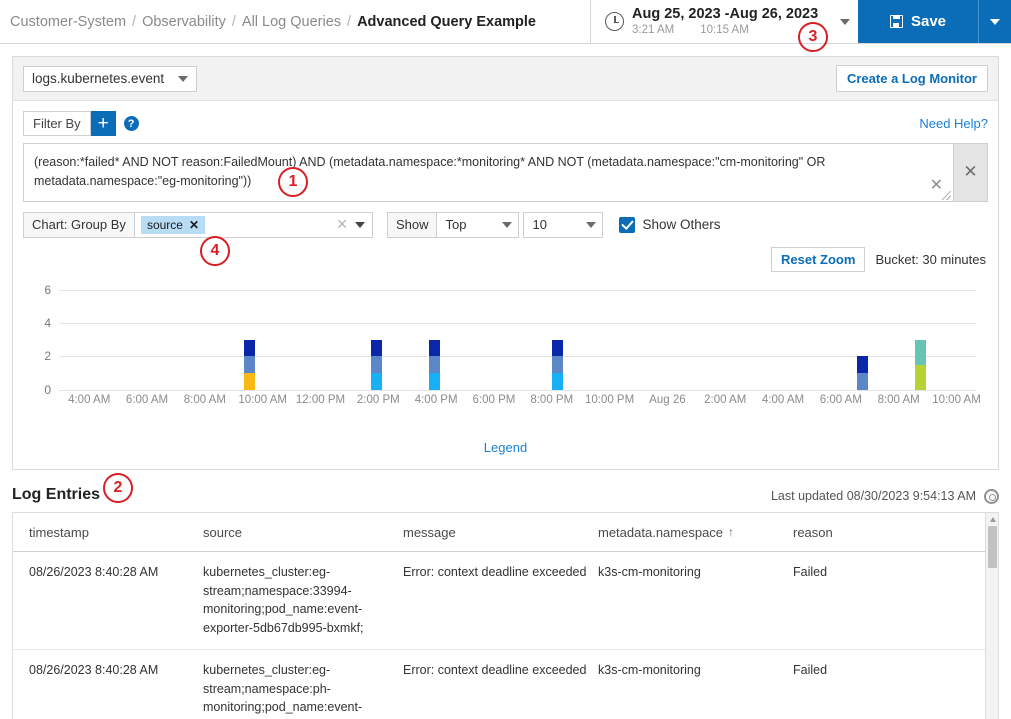 Image resolution: width=1011 pixels, height=719 pixels. Describe the element at coordinates (108, 532) in the screenshot. I see `column-header-timestamp: timestamp` at that location.